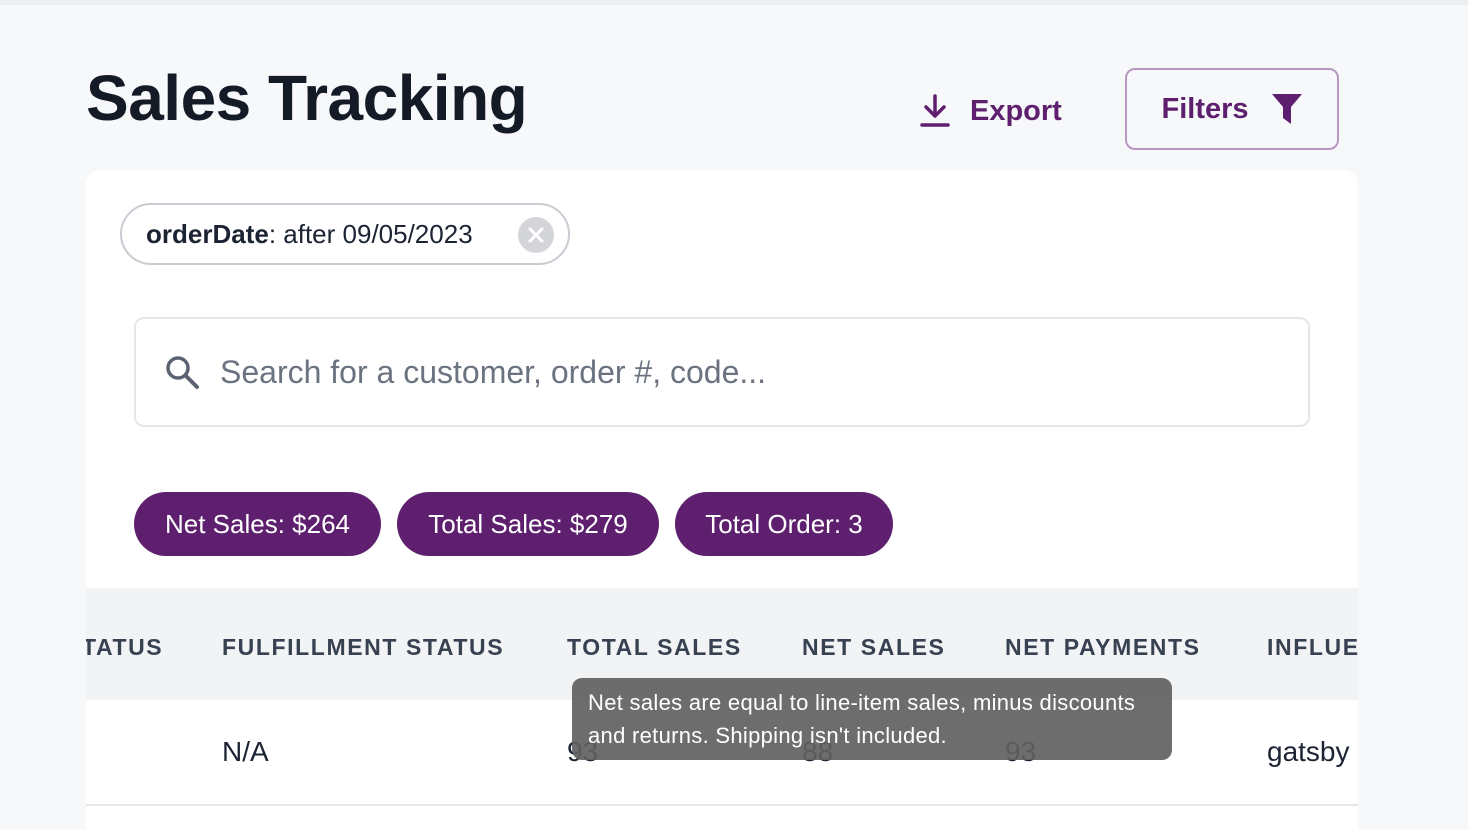 The height and width of the screenshot is (830, 1468). What do you see at coordinates (182, 372) in the screenshot?
I see `search-icon` at bounding box center [182, 372].